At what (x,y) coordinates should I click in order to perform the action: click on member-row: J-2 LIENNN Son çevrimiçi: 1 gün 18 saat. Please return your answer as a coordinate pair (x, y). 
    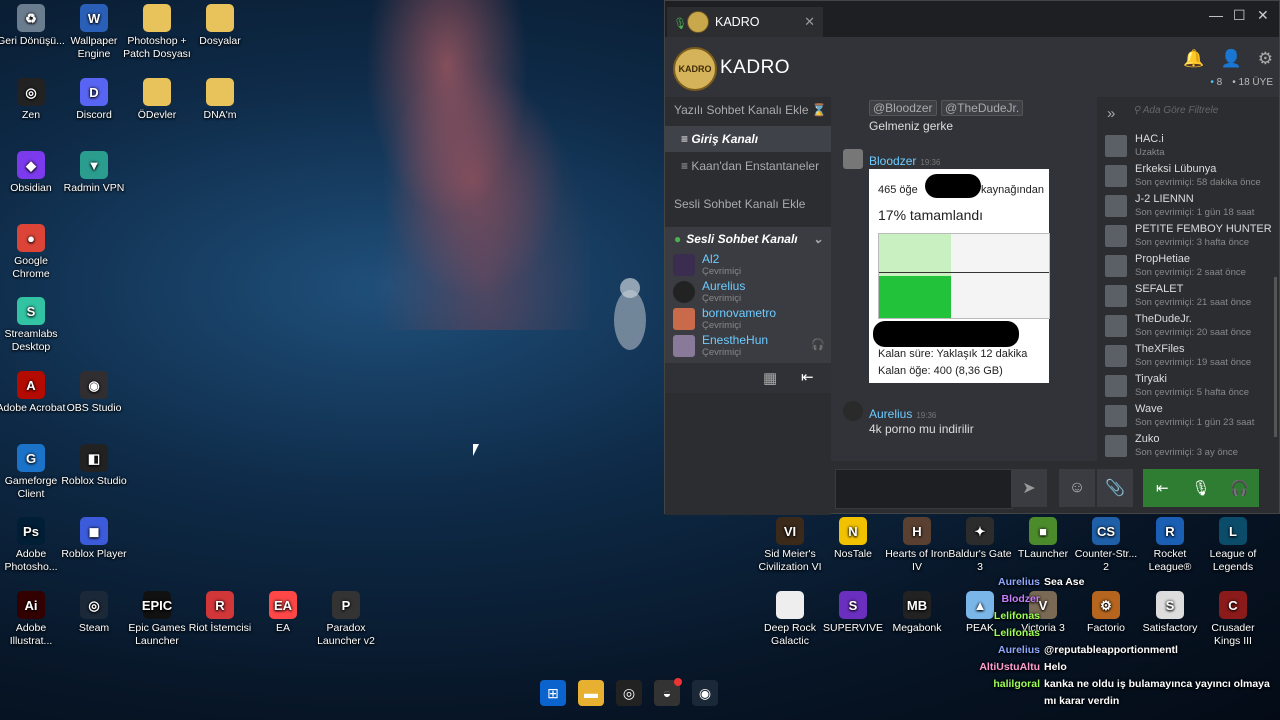
    Looking at the image, I should click on (1191, 206).